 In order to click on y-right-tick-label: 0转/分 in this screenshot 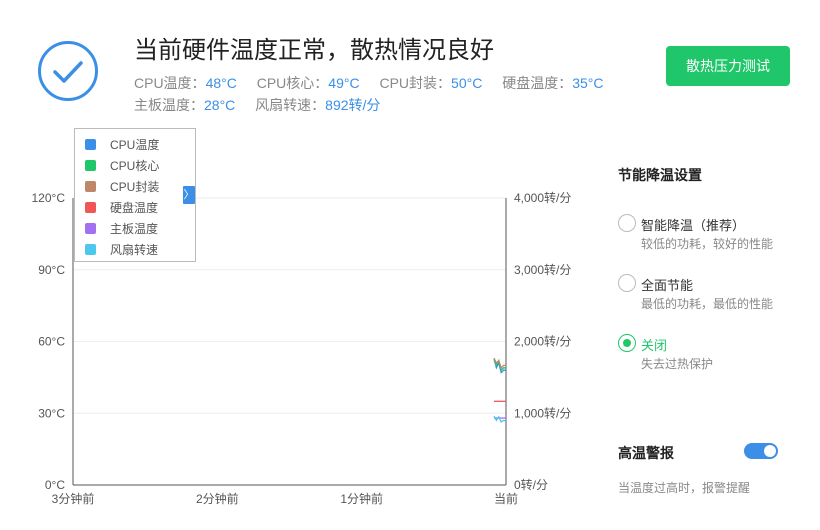, I will do `click(531, 484)`.